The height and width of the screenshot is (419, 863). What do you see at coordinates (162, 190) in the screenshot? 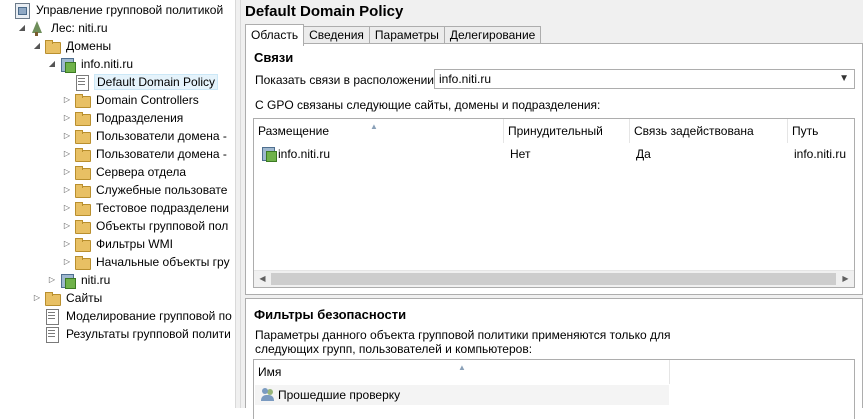
I see `tree-item-label: Служебные пользовате` at bounding box center [162, 190].